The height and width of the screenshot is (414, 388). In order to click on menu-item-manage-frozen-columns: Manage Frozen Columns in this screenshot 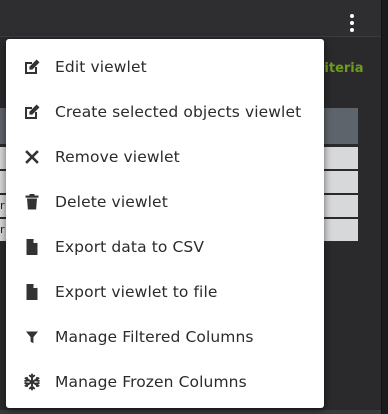, I will do `click(165, 381)`.